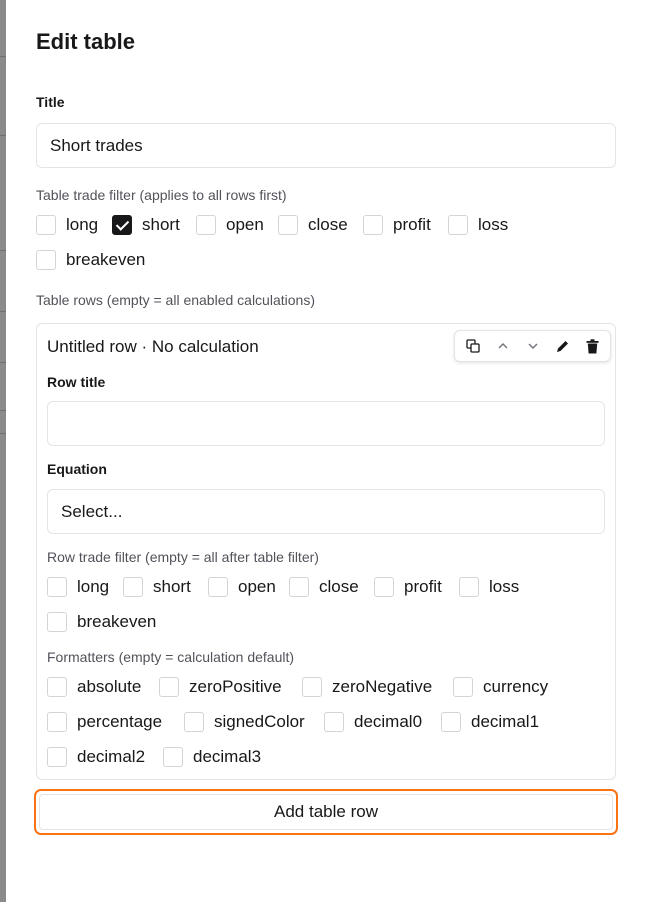  What do you see at coordinates (288, 225) in the screenshot?
I see `table-filter-checkbox-close` at bounding box center [288, 225].